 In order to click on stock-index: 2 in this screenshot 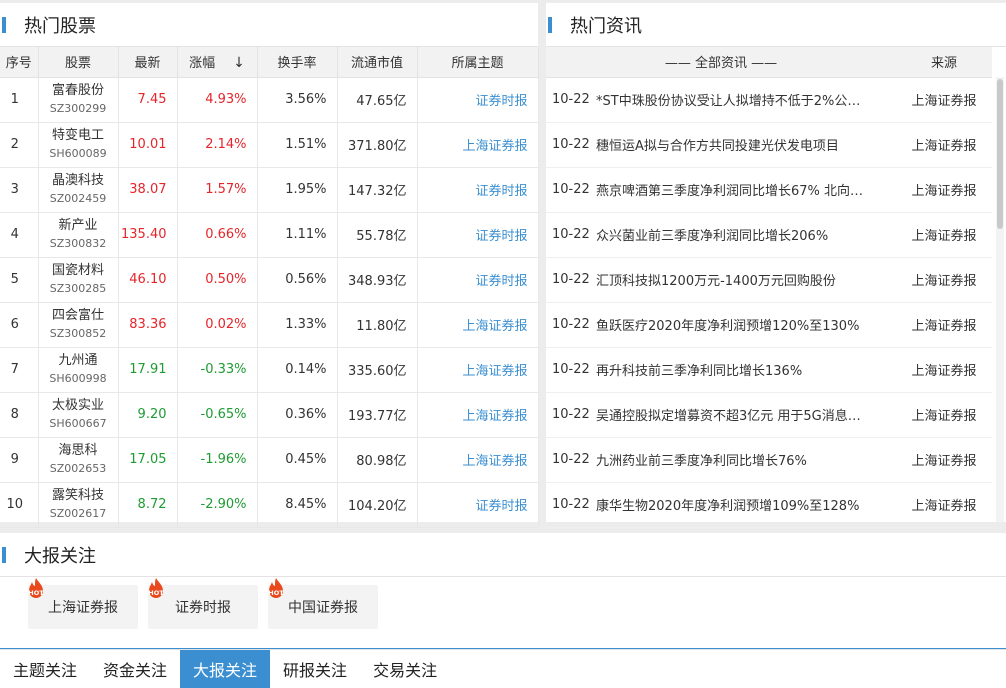, I will do `click(19, 145)`.